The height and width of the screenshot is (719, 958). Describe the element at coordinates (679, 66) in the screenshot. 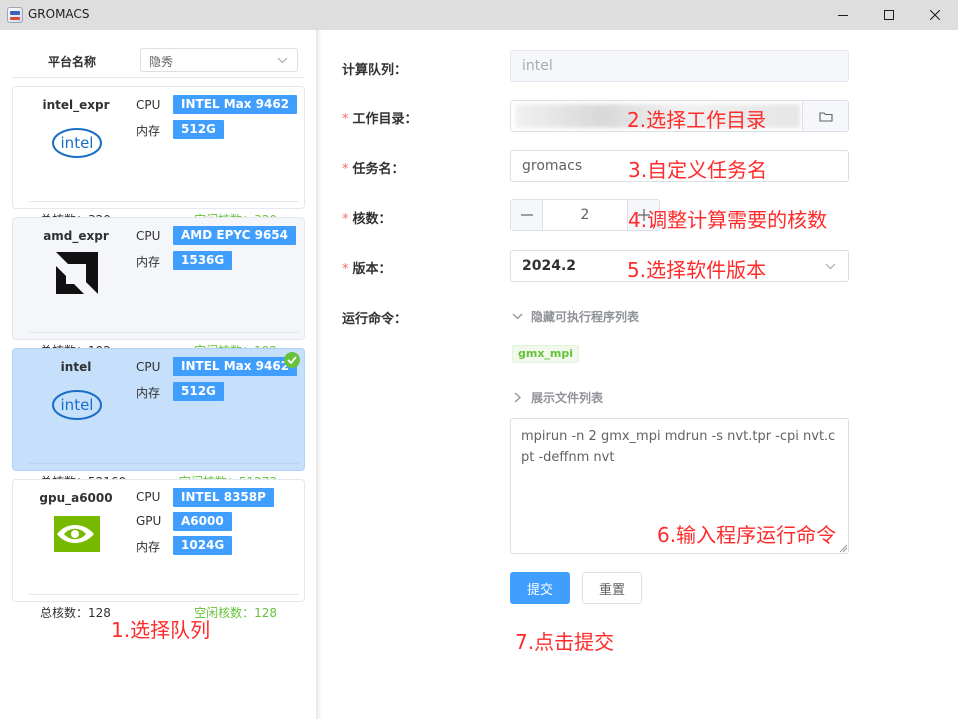

I see `queue-input: intel` at that location.